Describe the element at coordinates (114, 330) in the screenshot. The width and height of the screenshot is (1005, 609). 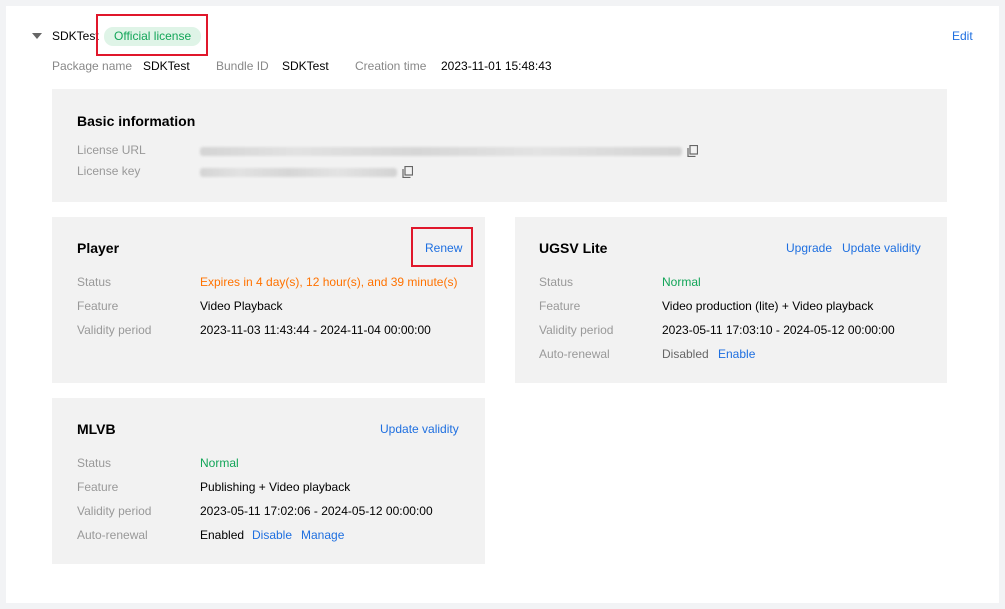
I see `player-validity-label: Validity period` at that location.